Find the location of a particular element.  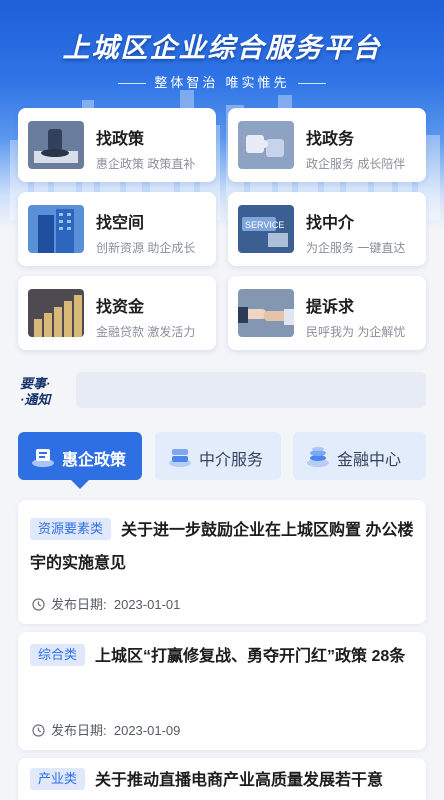

service-desc: 政企服务 成长陪伴 is located at coordinates (356, 164).